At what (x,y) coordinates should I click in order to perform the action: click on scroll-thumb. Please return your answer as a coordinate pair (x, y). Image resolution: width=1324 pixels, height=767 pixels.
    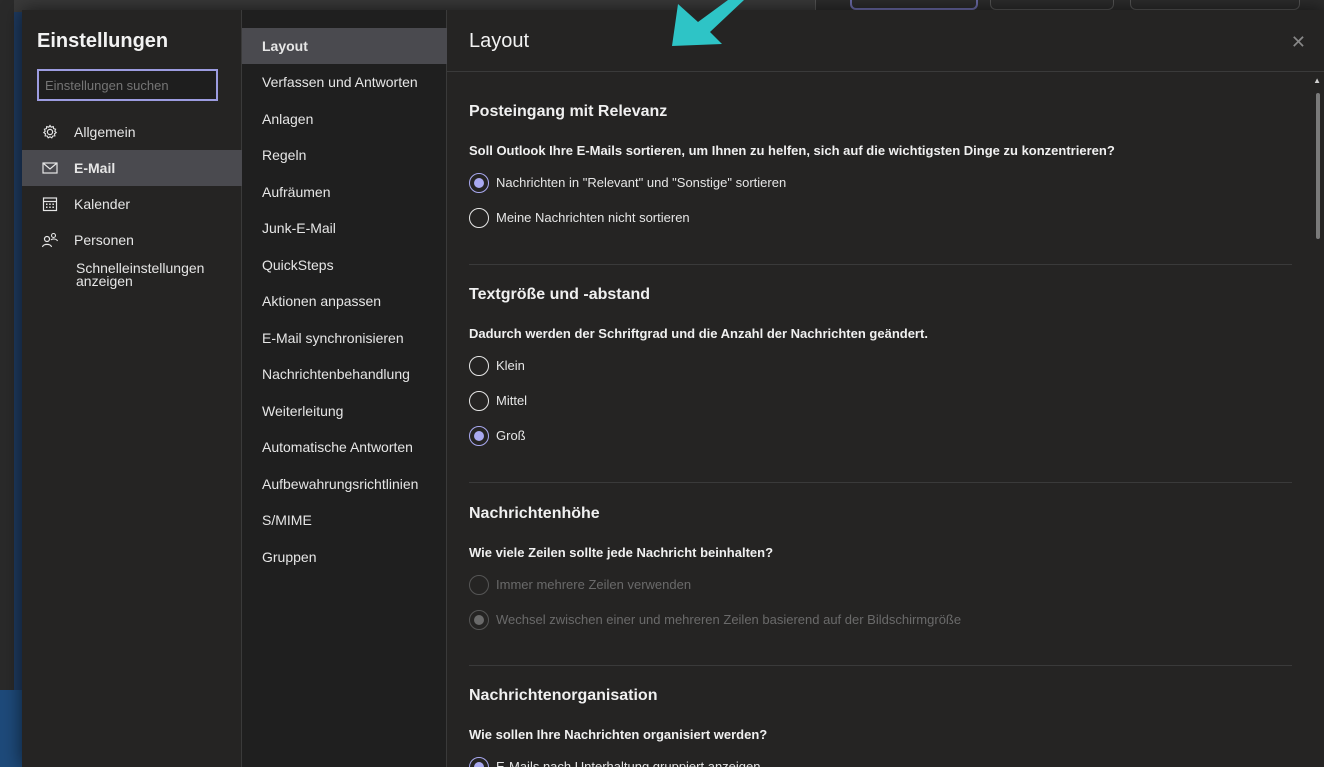
    Looking at the image, I should click on (1318, 166).